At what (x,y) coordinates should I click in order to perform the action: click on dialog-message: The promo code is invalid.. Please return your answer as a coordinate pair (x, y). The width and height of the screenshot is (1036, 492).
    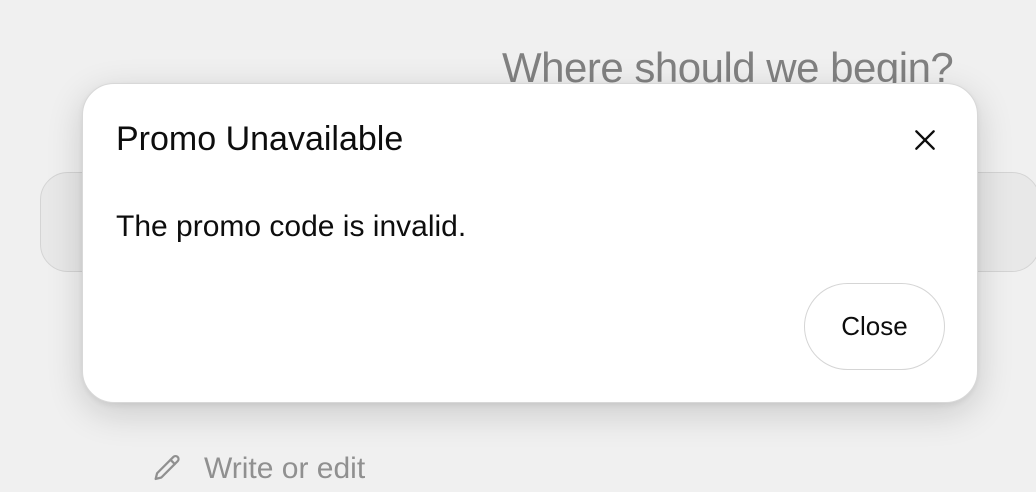
    Looking at the image, I should click on (291, 226).